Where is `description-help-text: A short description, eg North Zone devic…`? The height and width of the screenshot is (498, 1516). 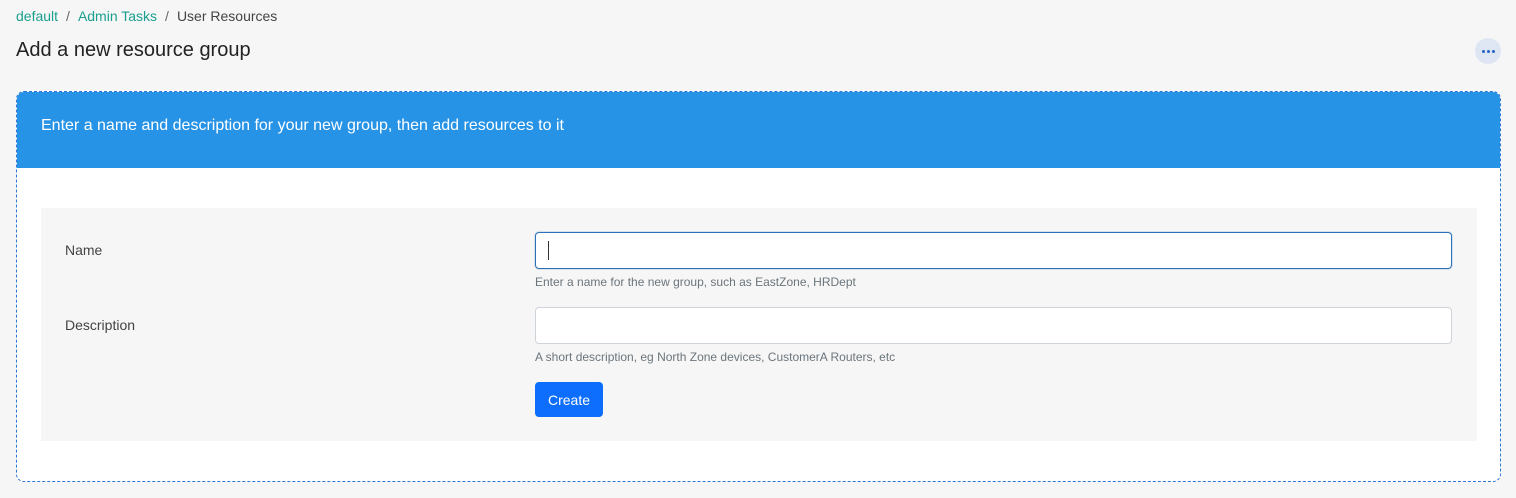 description-help-text: A short description, eg North Zone devic… is located at coordinates (715, 357).